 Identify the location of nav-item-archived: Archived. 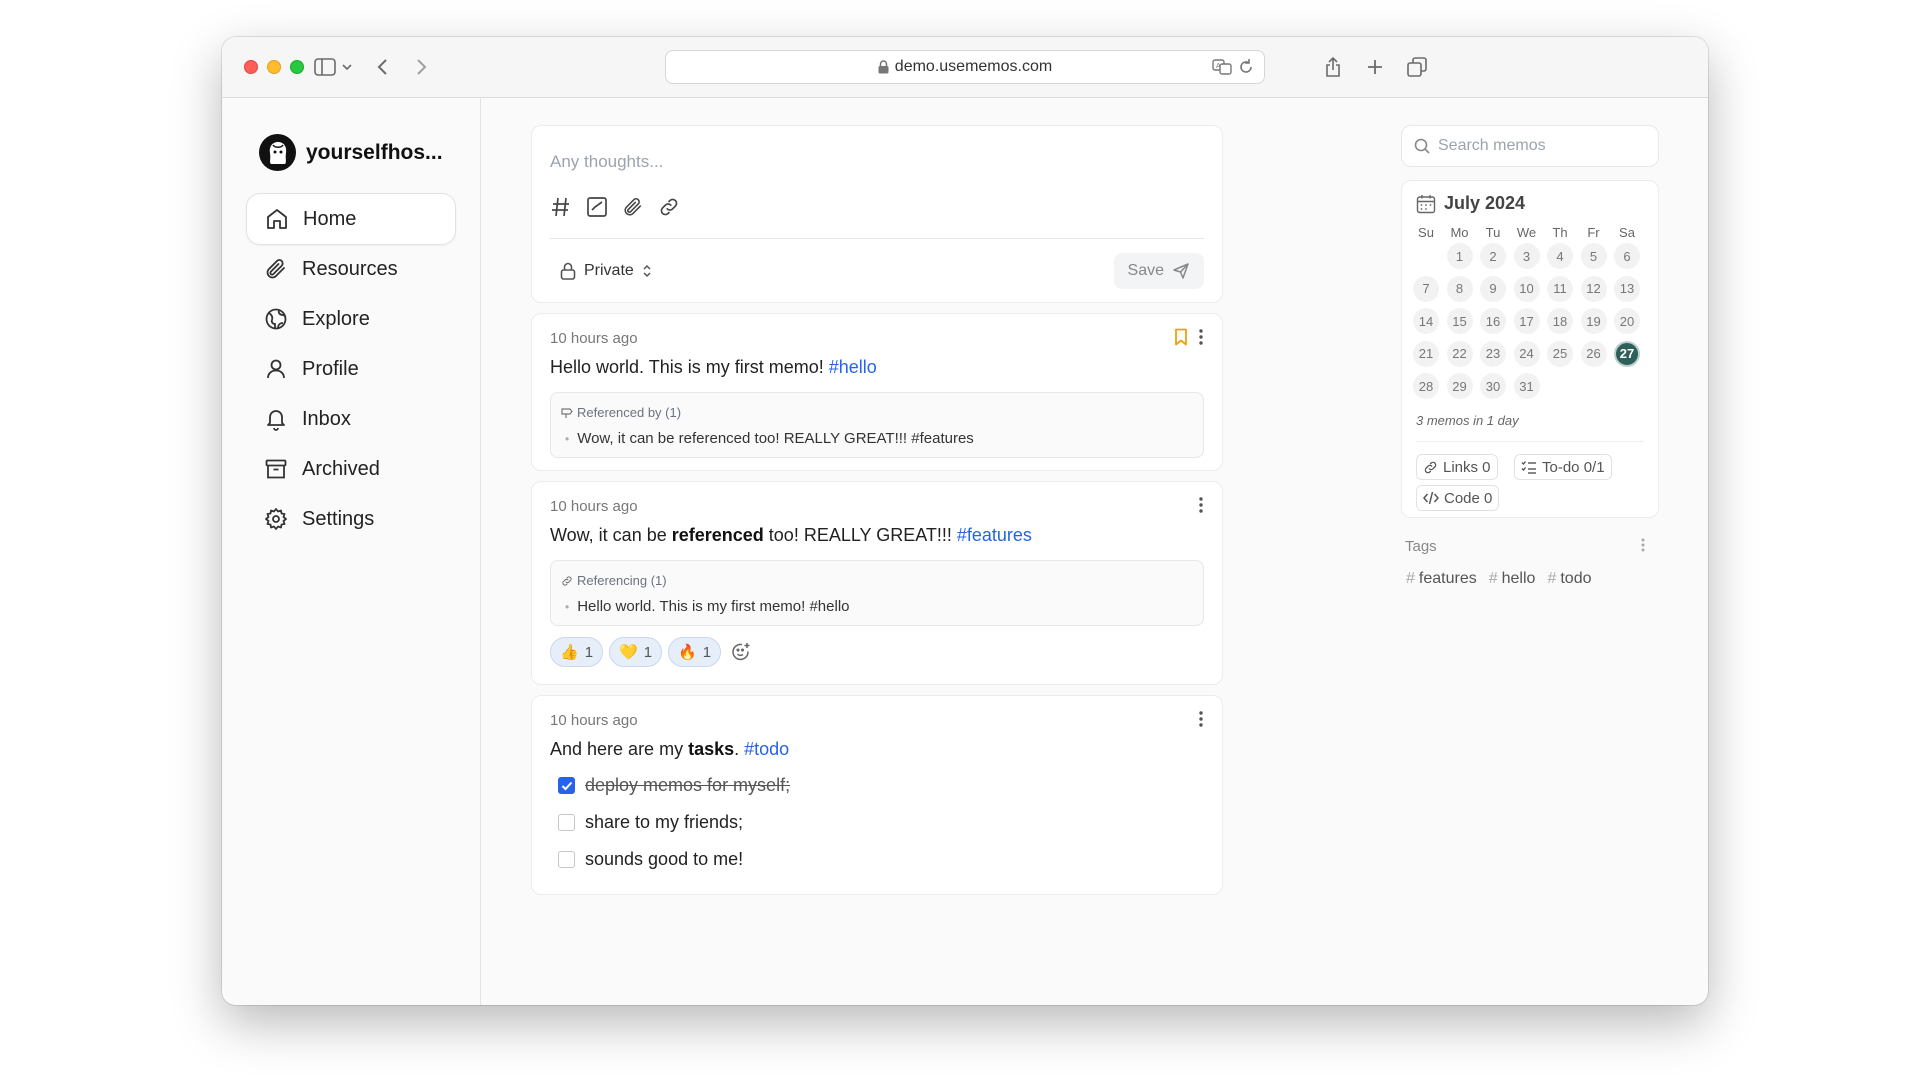
(351, 469).